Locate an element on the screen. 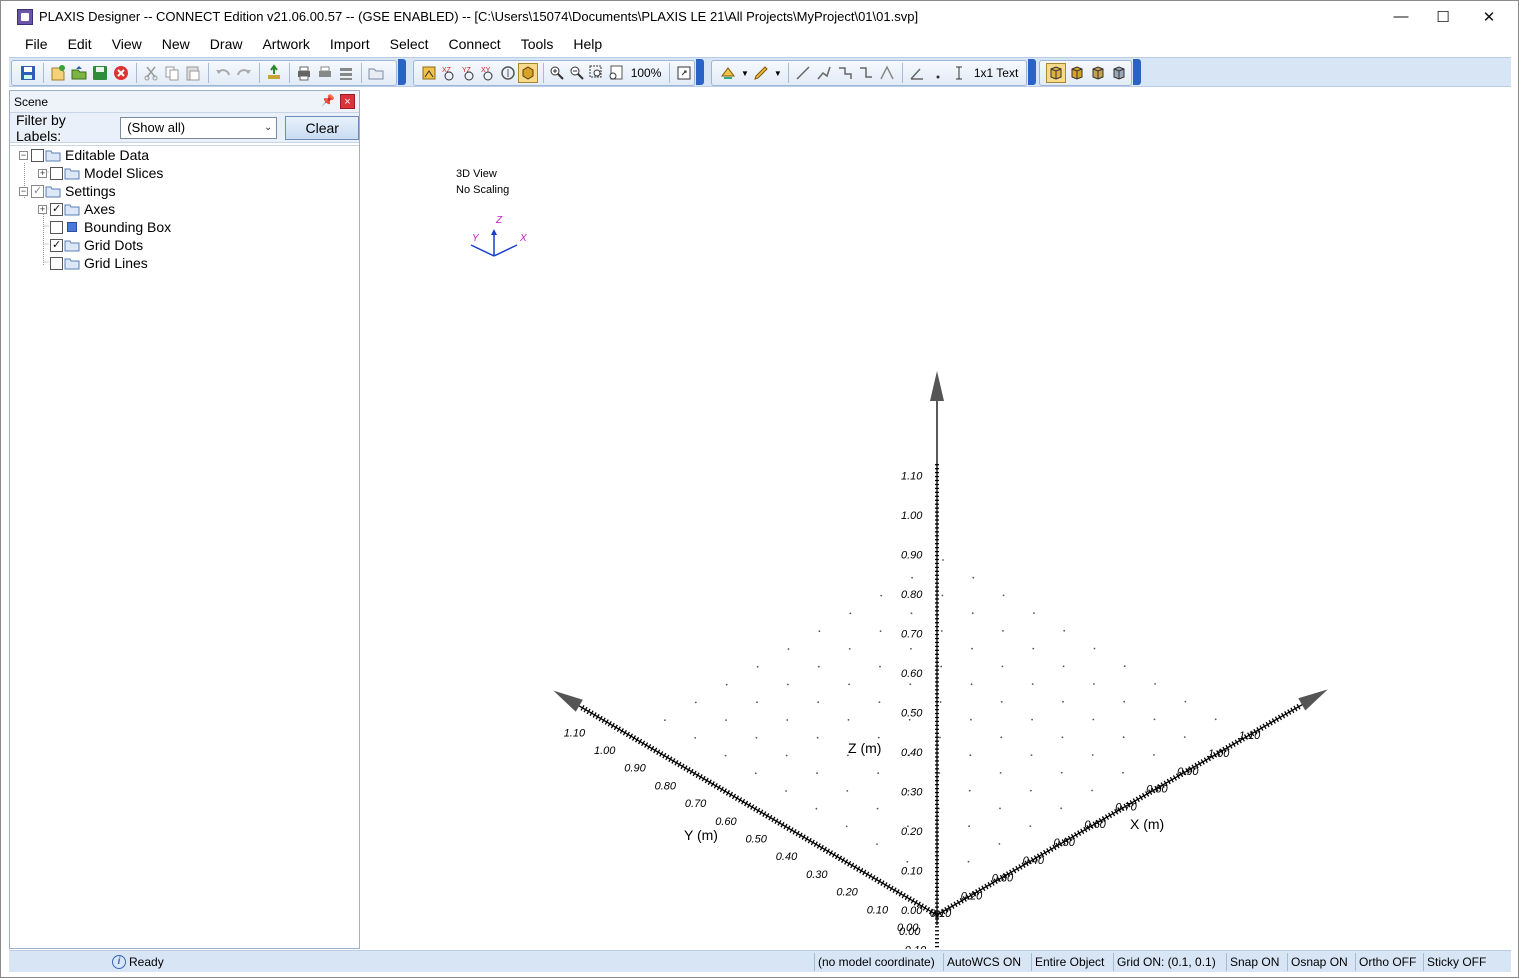  status-grid: Grid ON: (0.1, 0.1) is located at coordinates (1166, 962).